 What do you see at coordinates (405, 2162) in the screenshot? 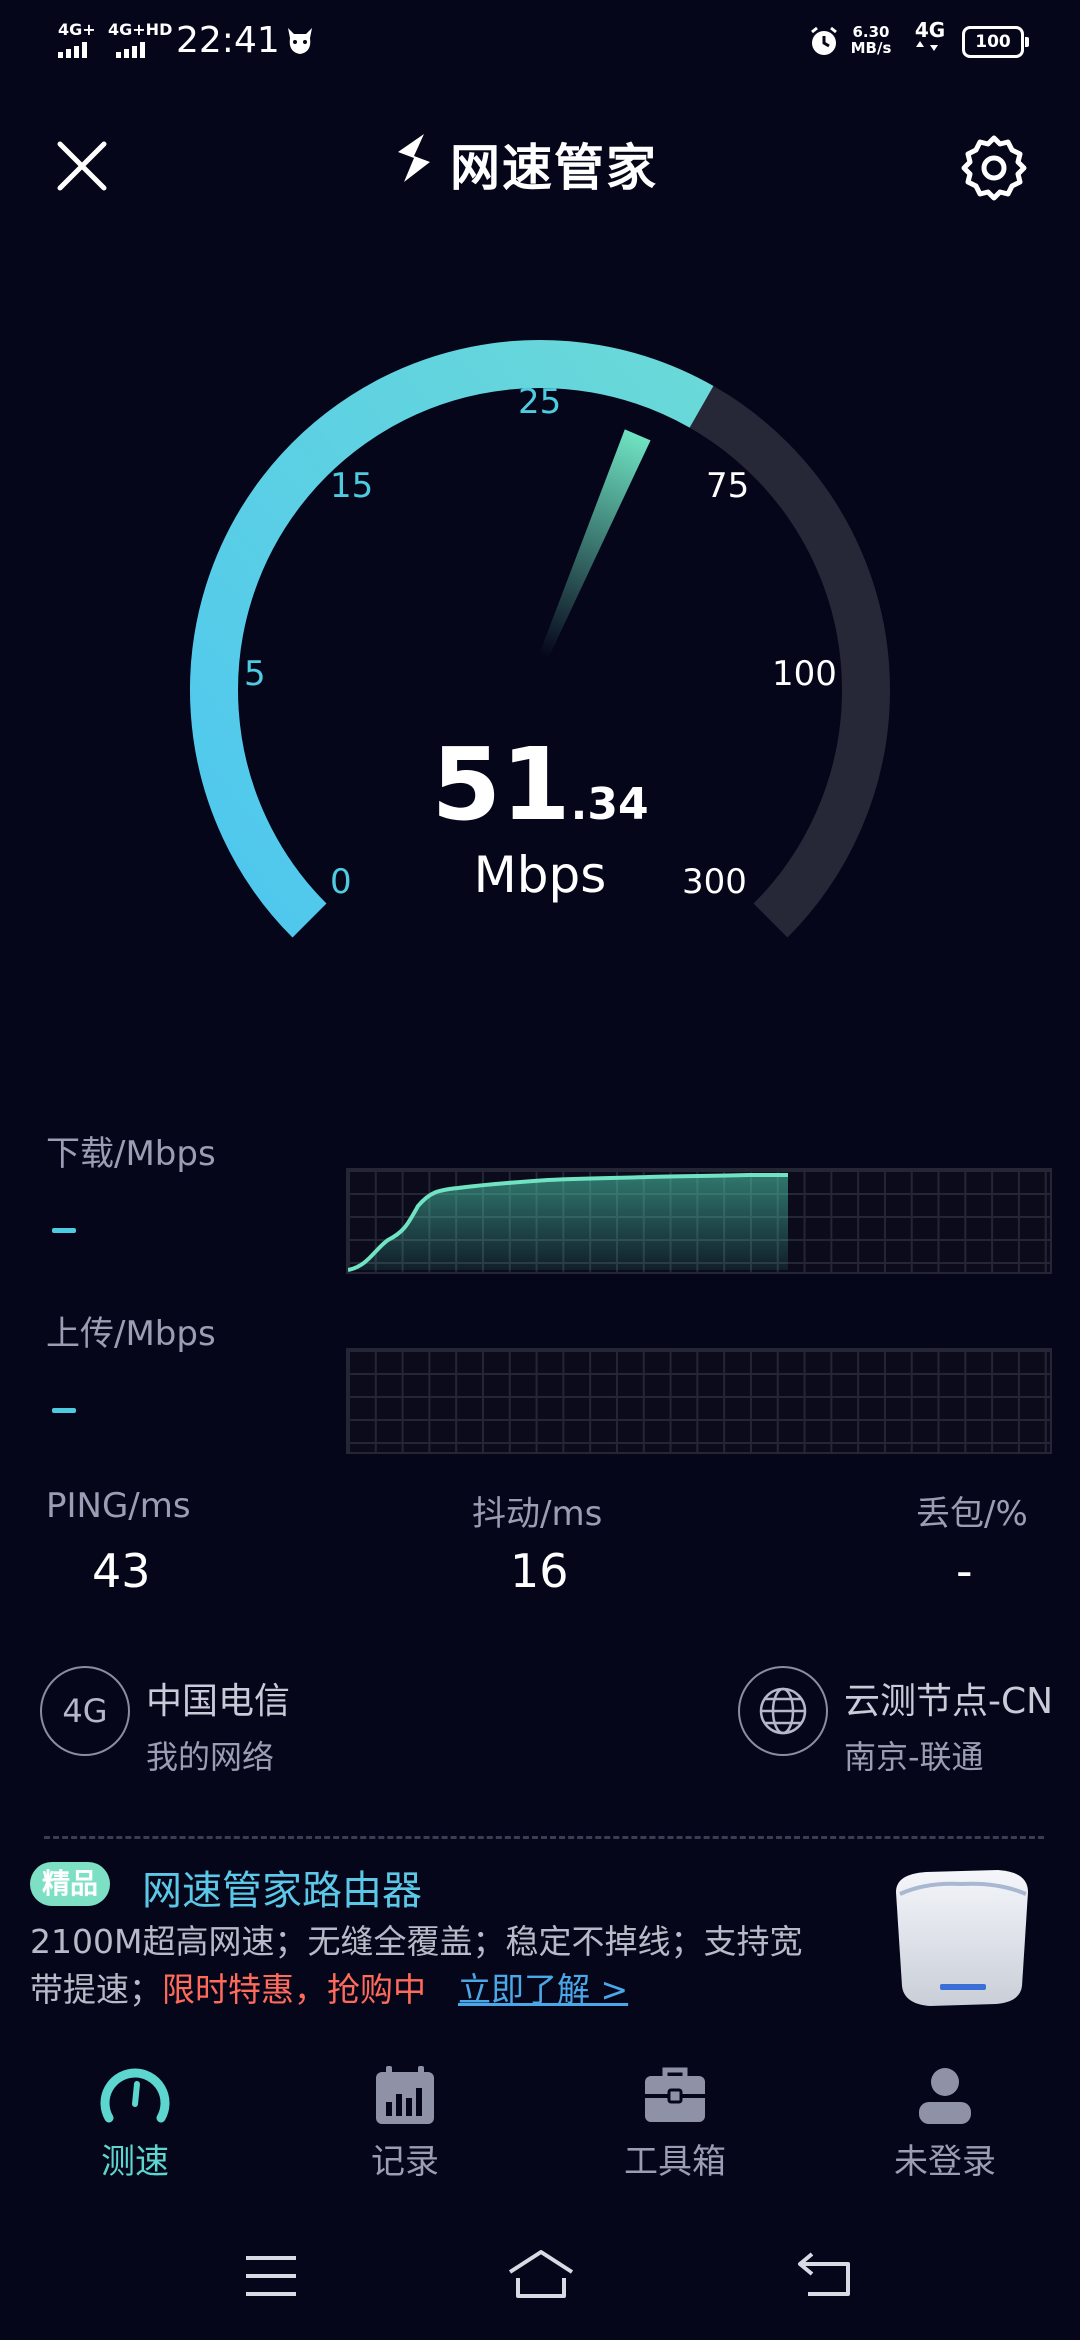
I see `tab-label: 记录` at bounding box center [405, 2162].